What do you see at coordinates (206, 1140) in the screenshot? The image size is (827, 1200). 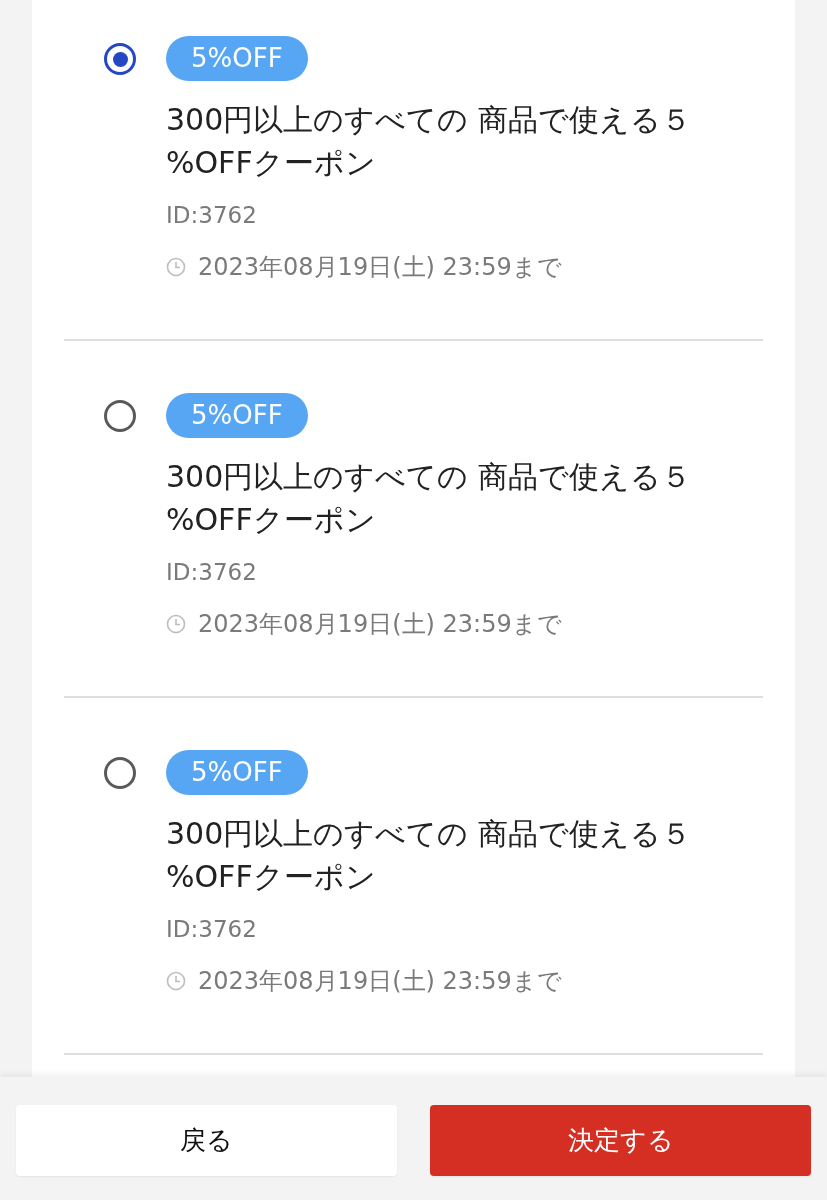 I see `back-button: 戻る` at bounding box center [206, 1140].